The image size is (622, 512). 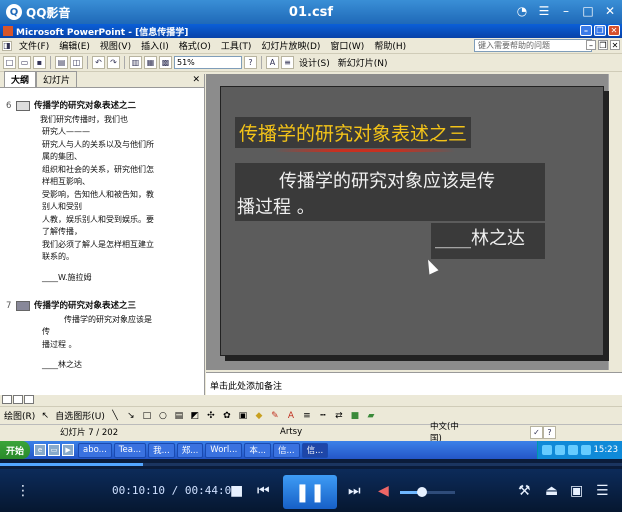 I want to click on tools-icon: ⚒, so click(x=524, y=491).